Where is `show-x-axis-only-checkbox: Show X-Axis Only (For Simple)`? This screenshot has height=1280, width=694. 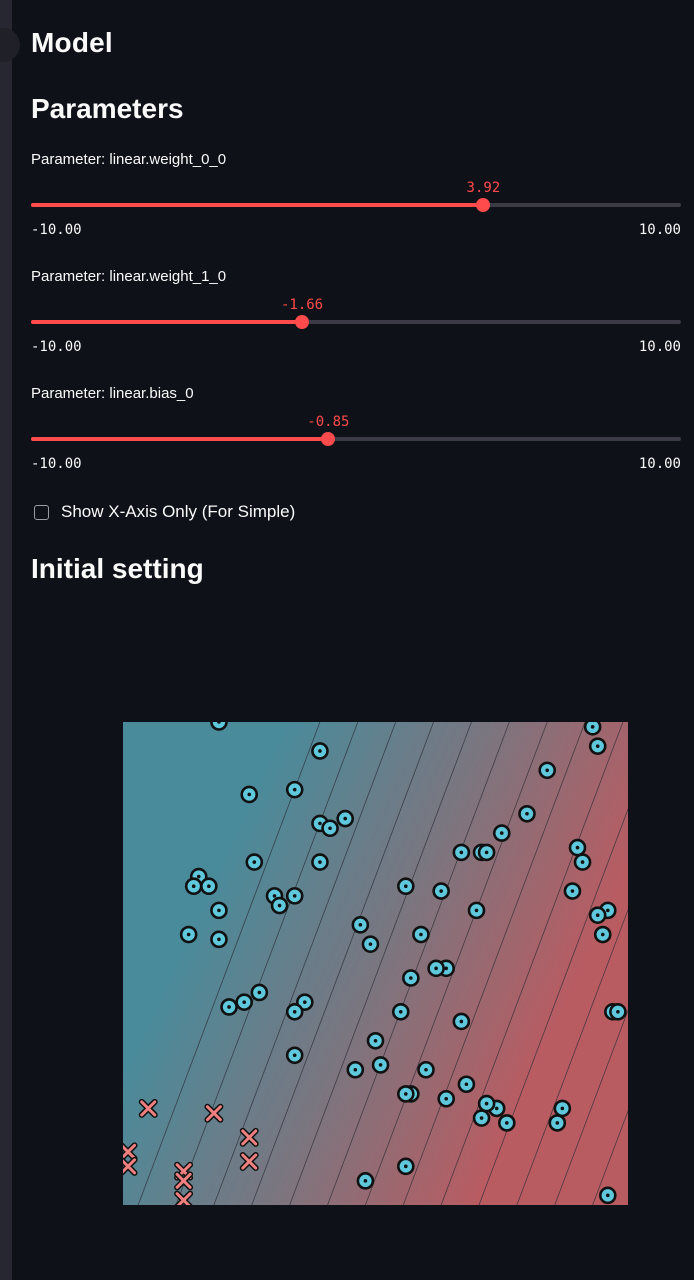 show-x-axis-only-checkbox: Show X-Axis Only (For Simple) is located at coordinates (164, 512).